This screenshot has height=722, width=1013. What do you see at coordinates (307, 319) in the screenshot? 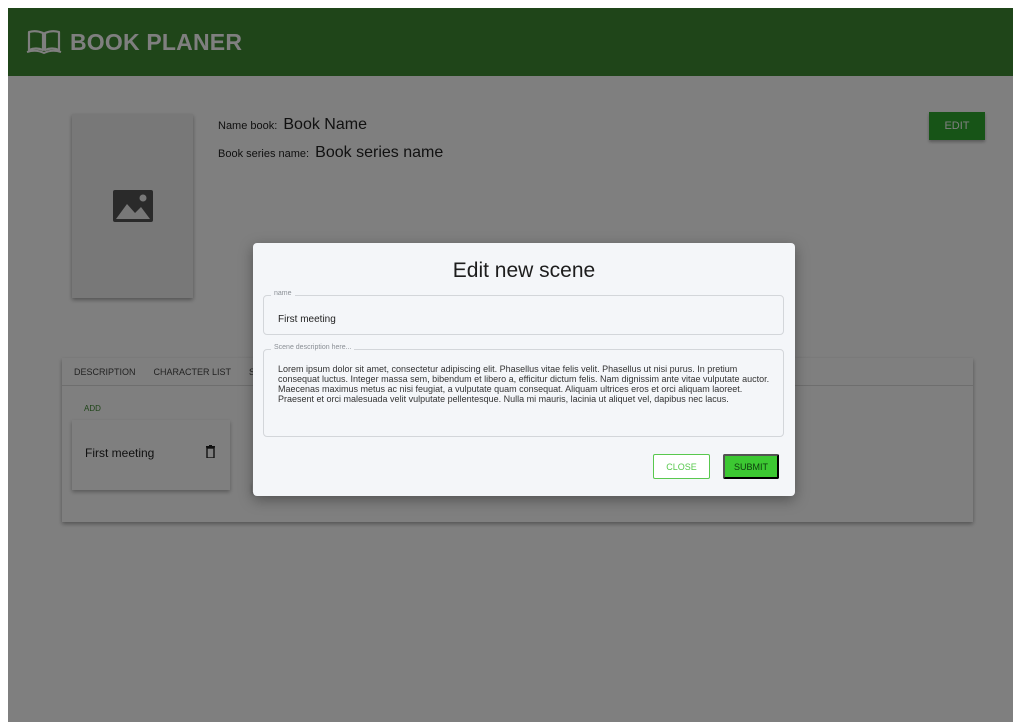
I see `scene-name-input: First meeting` at bounding box center [307, 319].